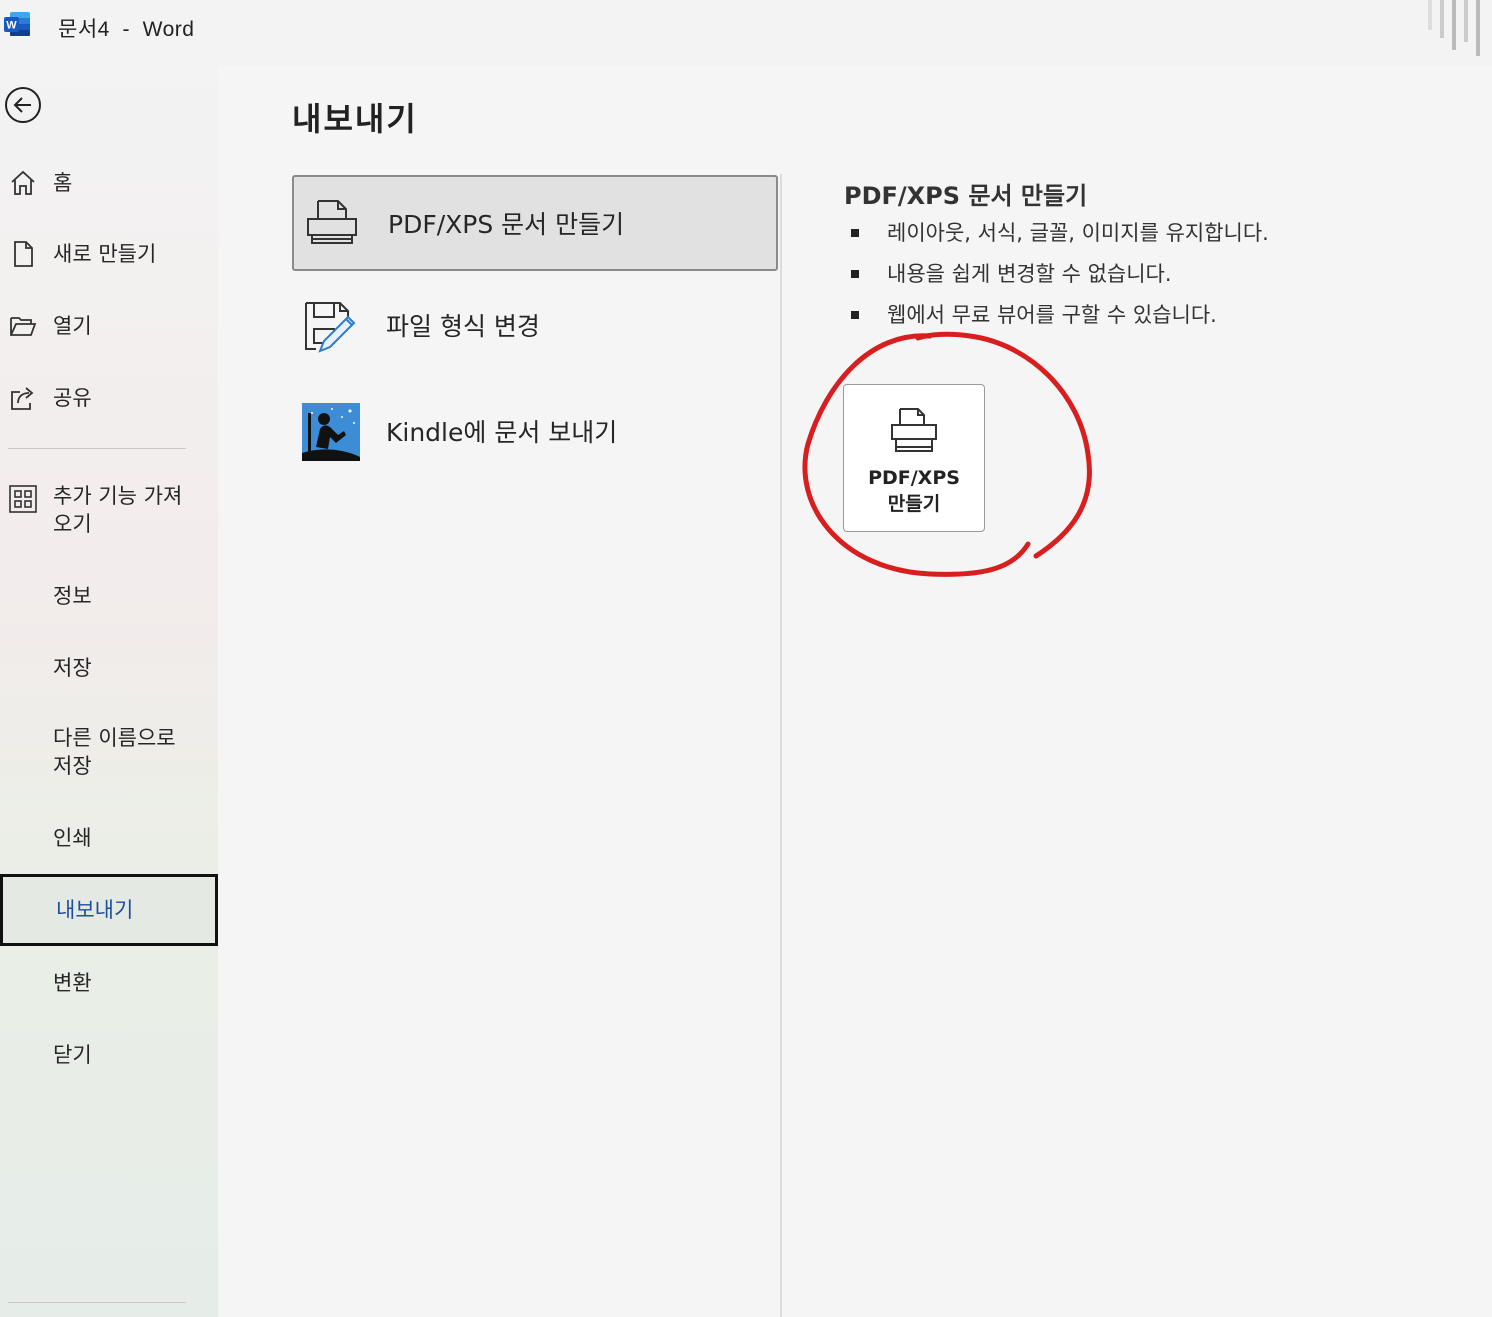 This screenshot has width=1492, height=1317. I want to click on nav-addins: 추가 기능 가져 오기, so click(109, 512).